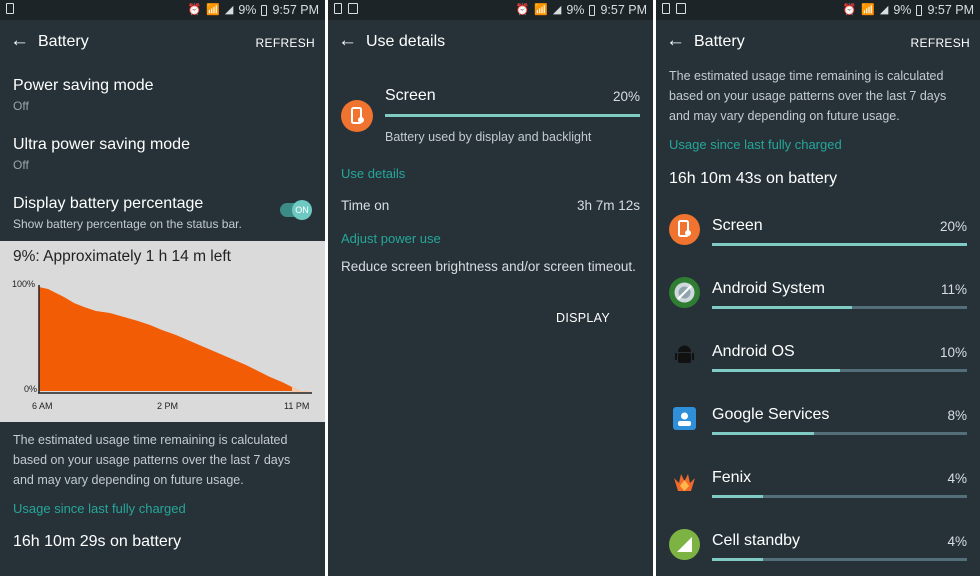 The width and height of the screenshot is (980, 576). I want to click on time-on-row: Time on 3h 7m 12s, so click(490, 205).